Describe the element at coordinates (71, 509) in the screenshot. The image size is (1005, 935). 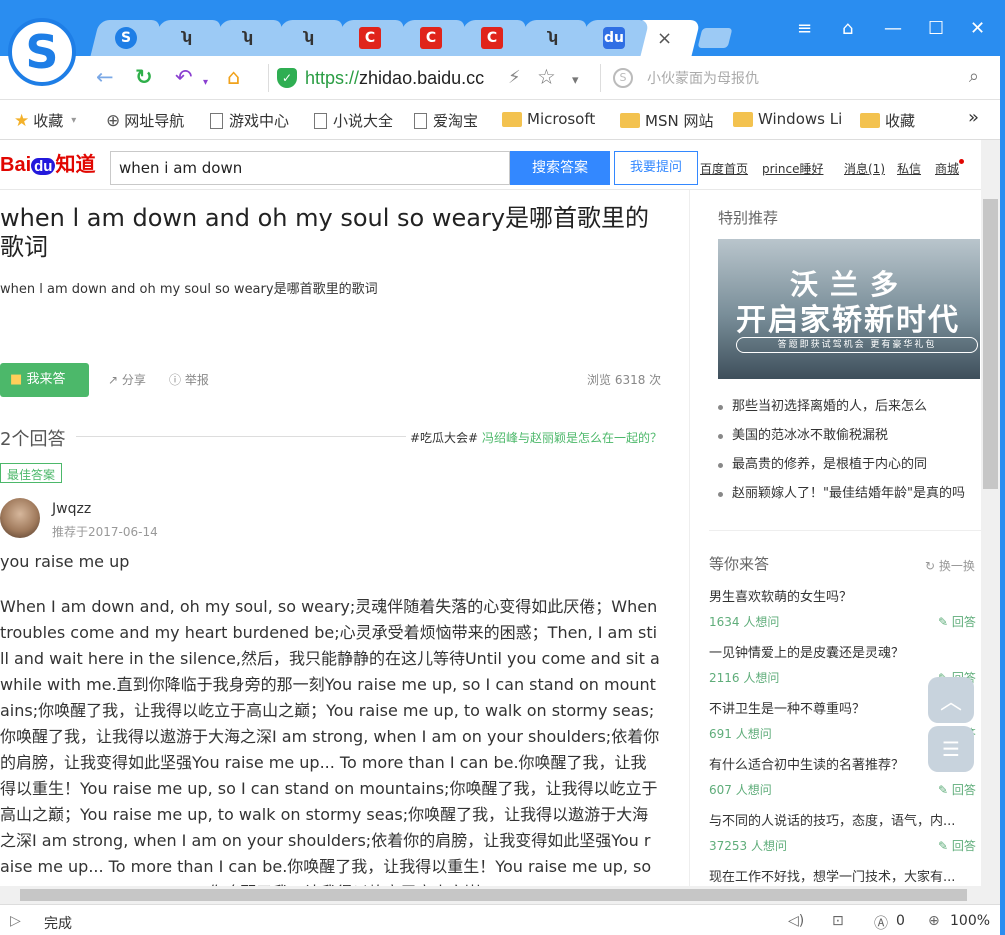
I see `answerer-name: Jwqzz` at that location.